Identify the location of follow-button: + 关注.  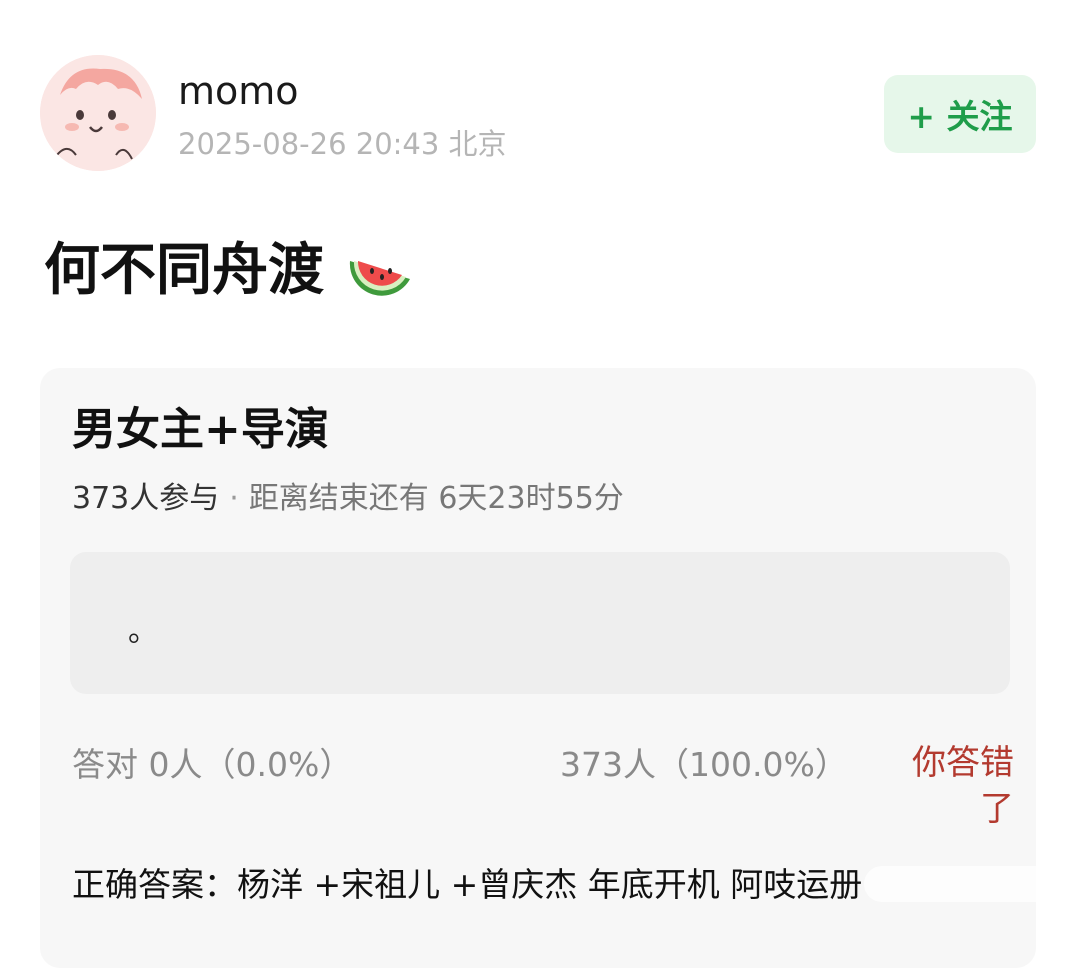
(960, 114).